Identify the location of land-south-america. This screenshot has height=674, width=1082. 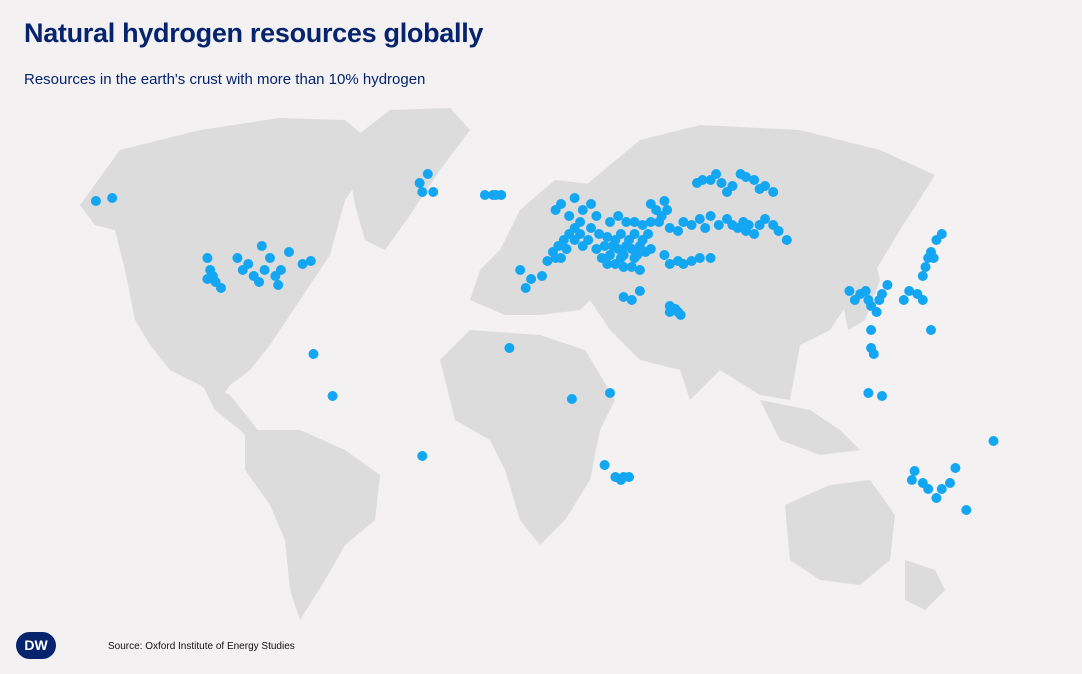
(312, 525).